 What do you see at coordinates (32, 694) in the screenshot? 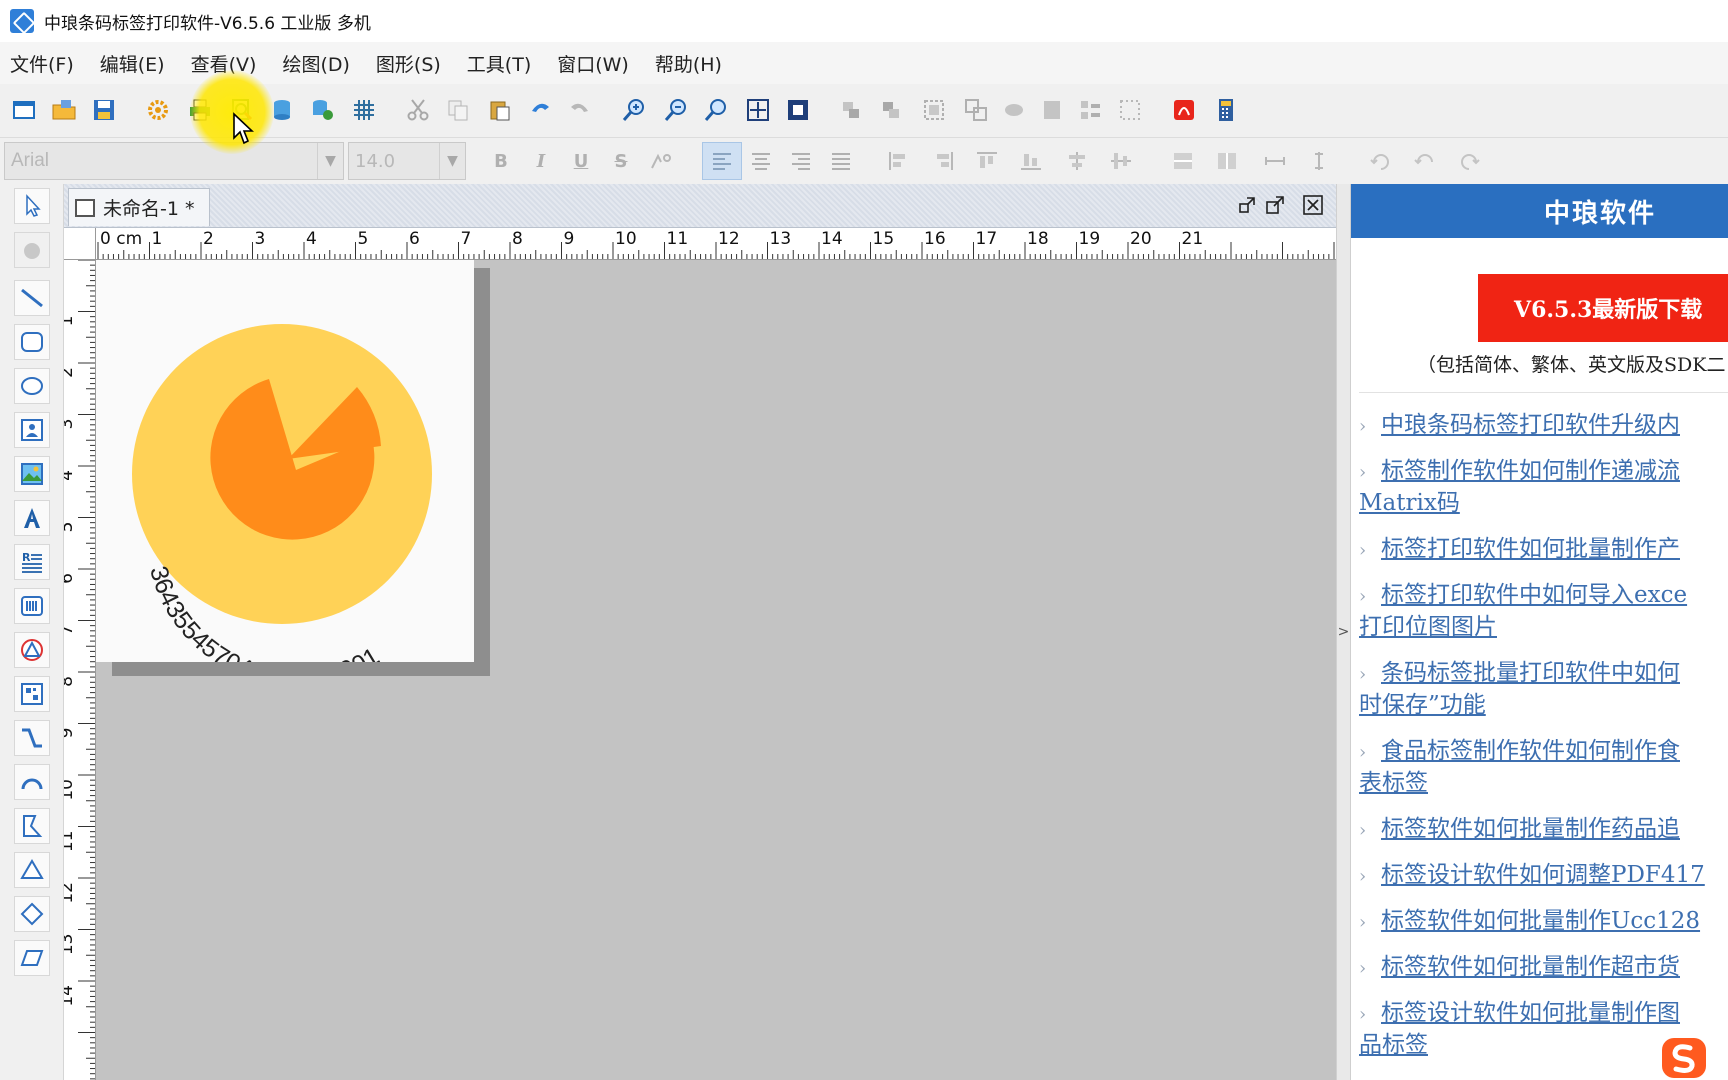
I see `qrcode-tool` at bounding box center [32, 694].